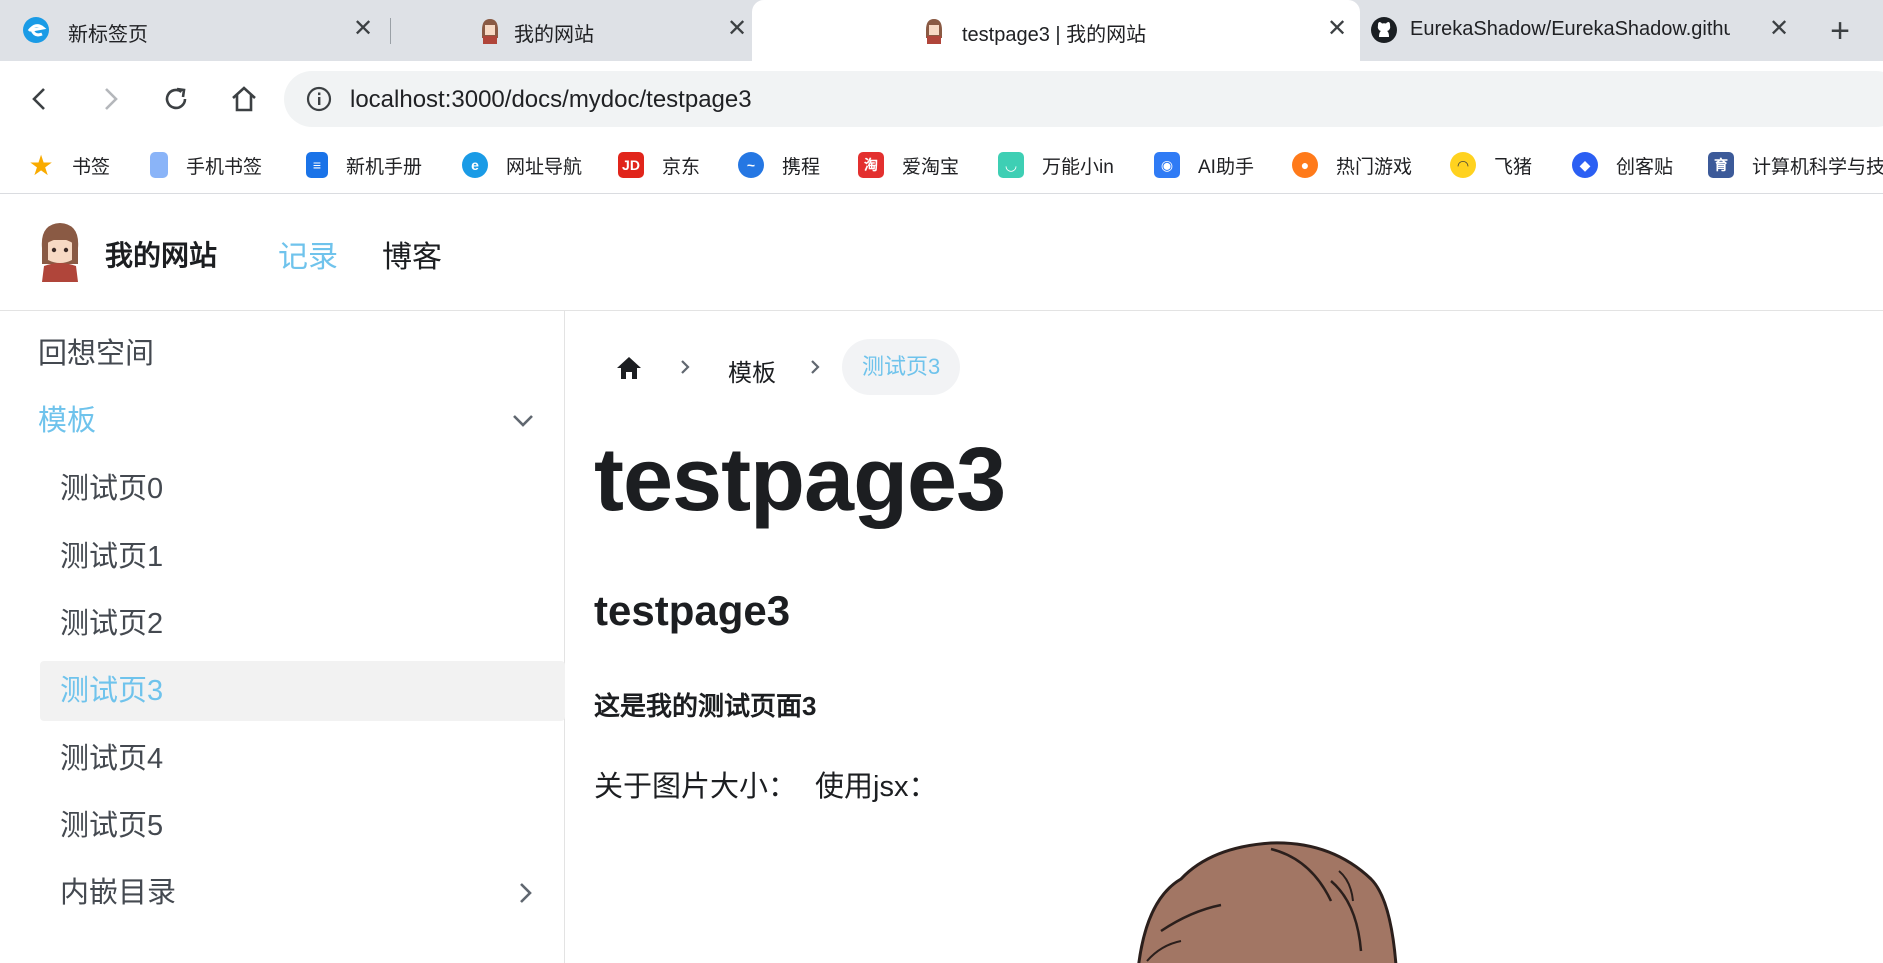 This screenshot has height=963, width=1883. I want to click on star-icon: ★, so click(41, 165).